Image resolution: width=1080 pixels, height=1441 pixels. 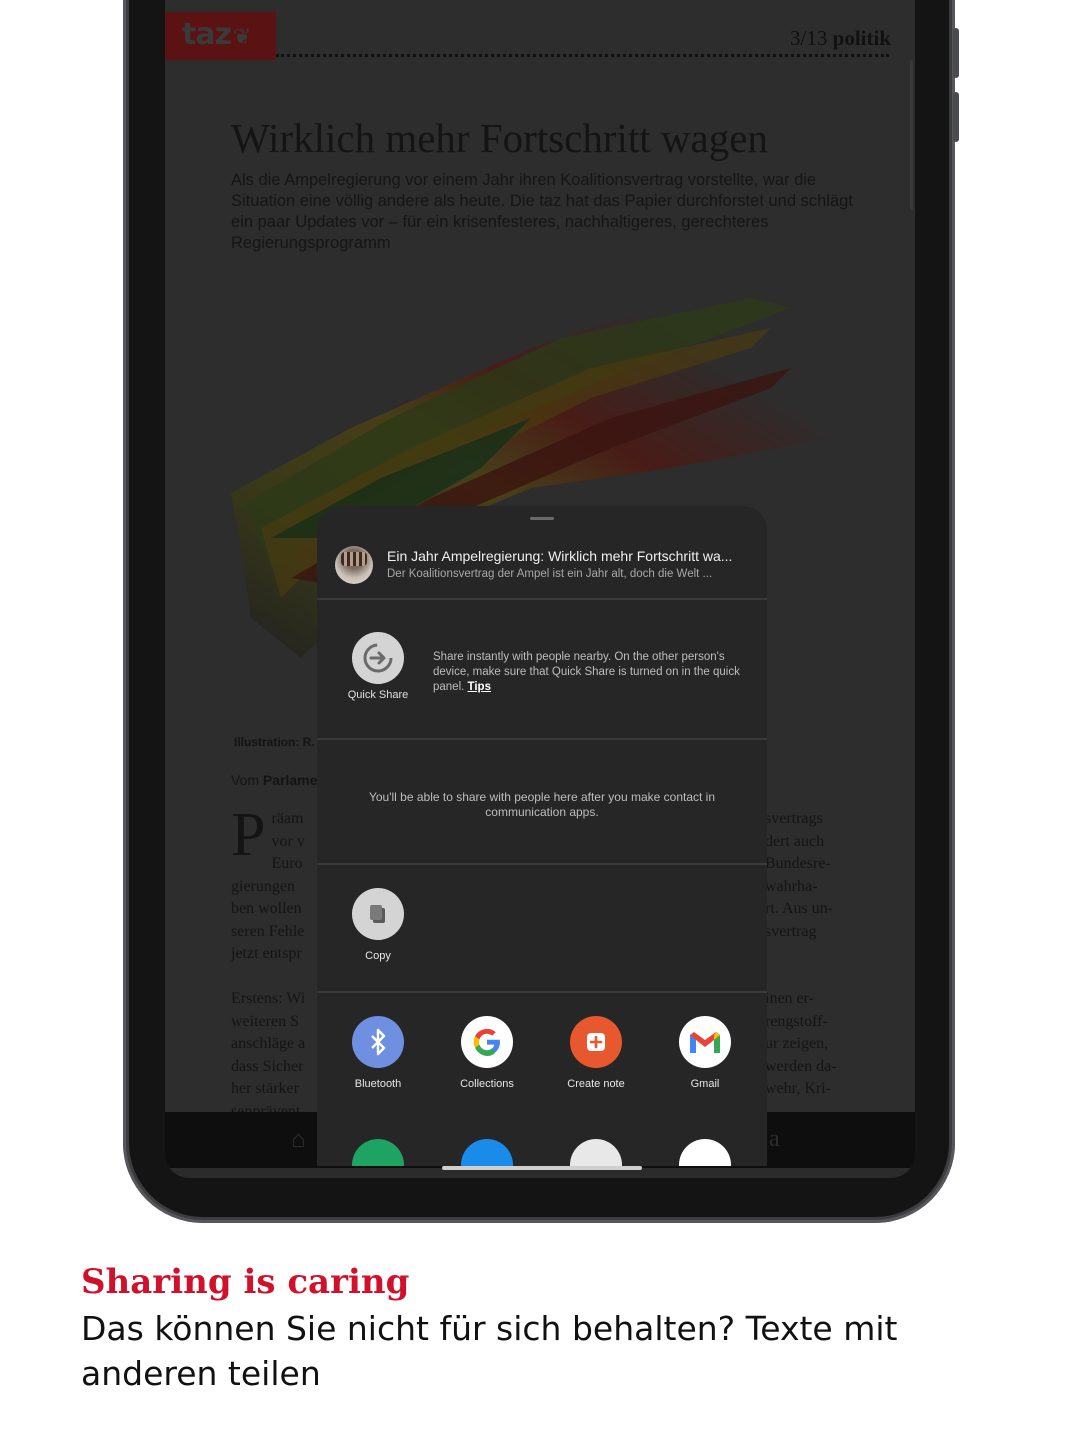 I want to click on byline-name: Parlame, so click(x=290, y=780).